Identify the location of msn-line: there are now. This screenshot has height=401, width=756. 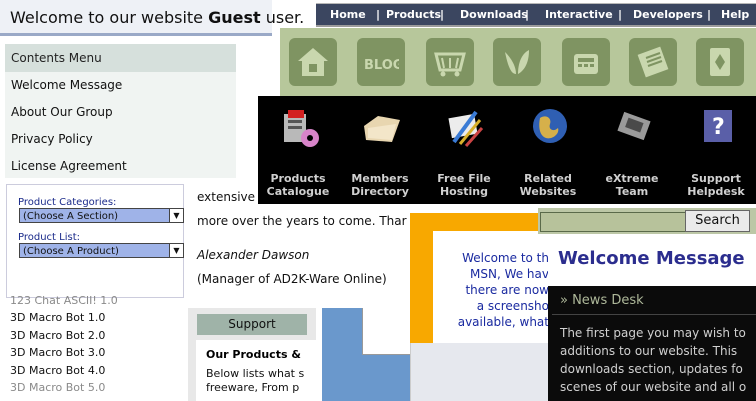
(507, 290).